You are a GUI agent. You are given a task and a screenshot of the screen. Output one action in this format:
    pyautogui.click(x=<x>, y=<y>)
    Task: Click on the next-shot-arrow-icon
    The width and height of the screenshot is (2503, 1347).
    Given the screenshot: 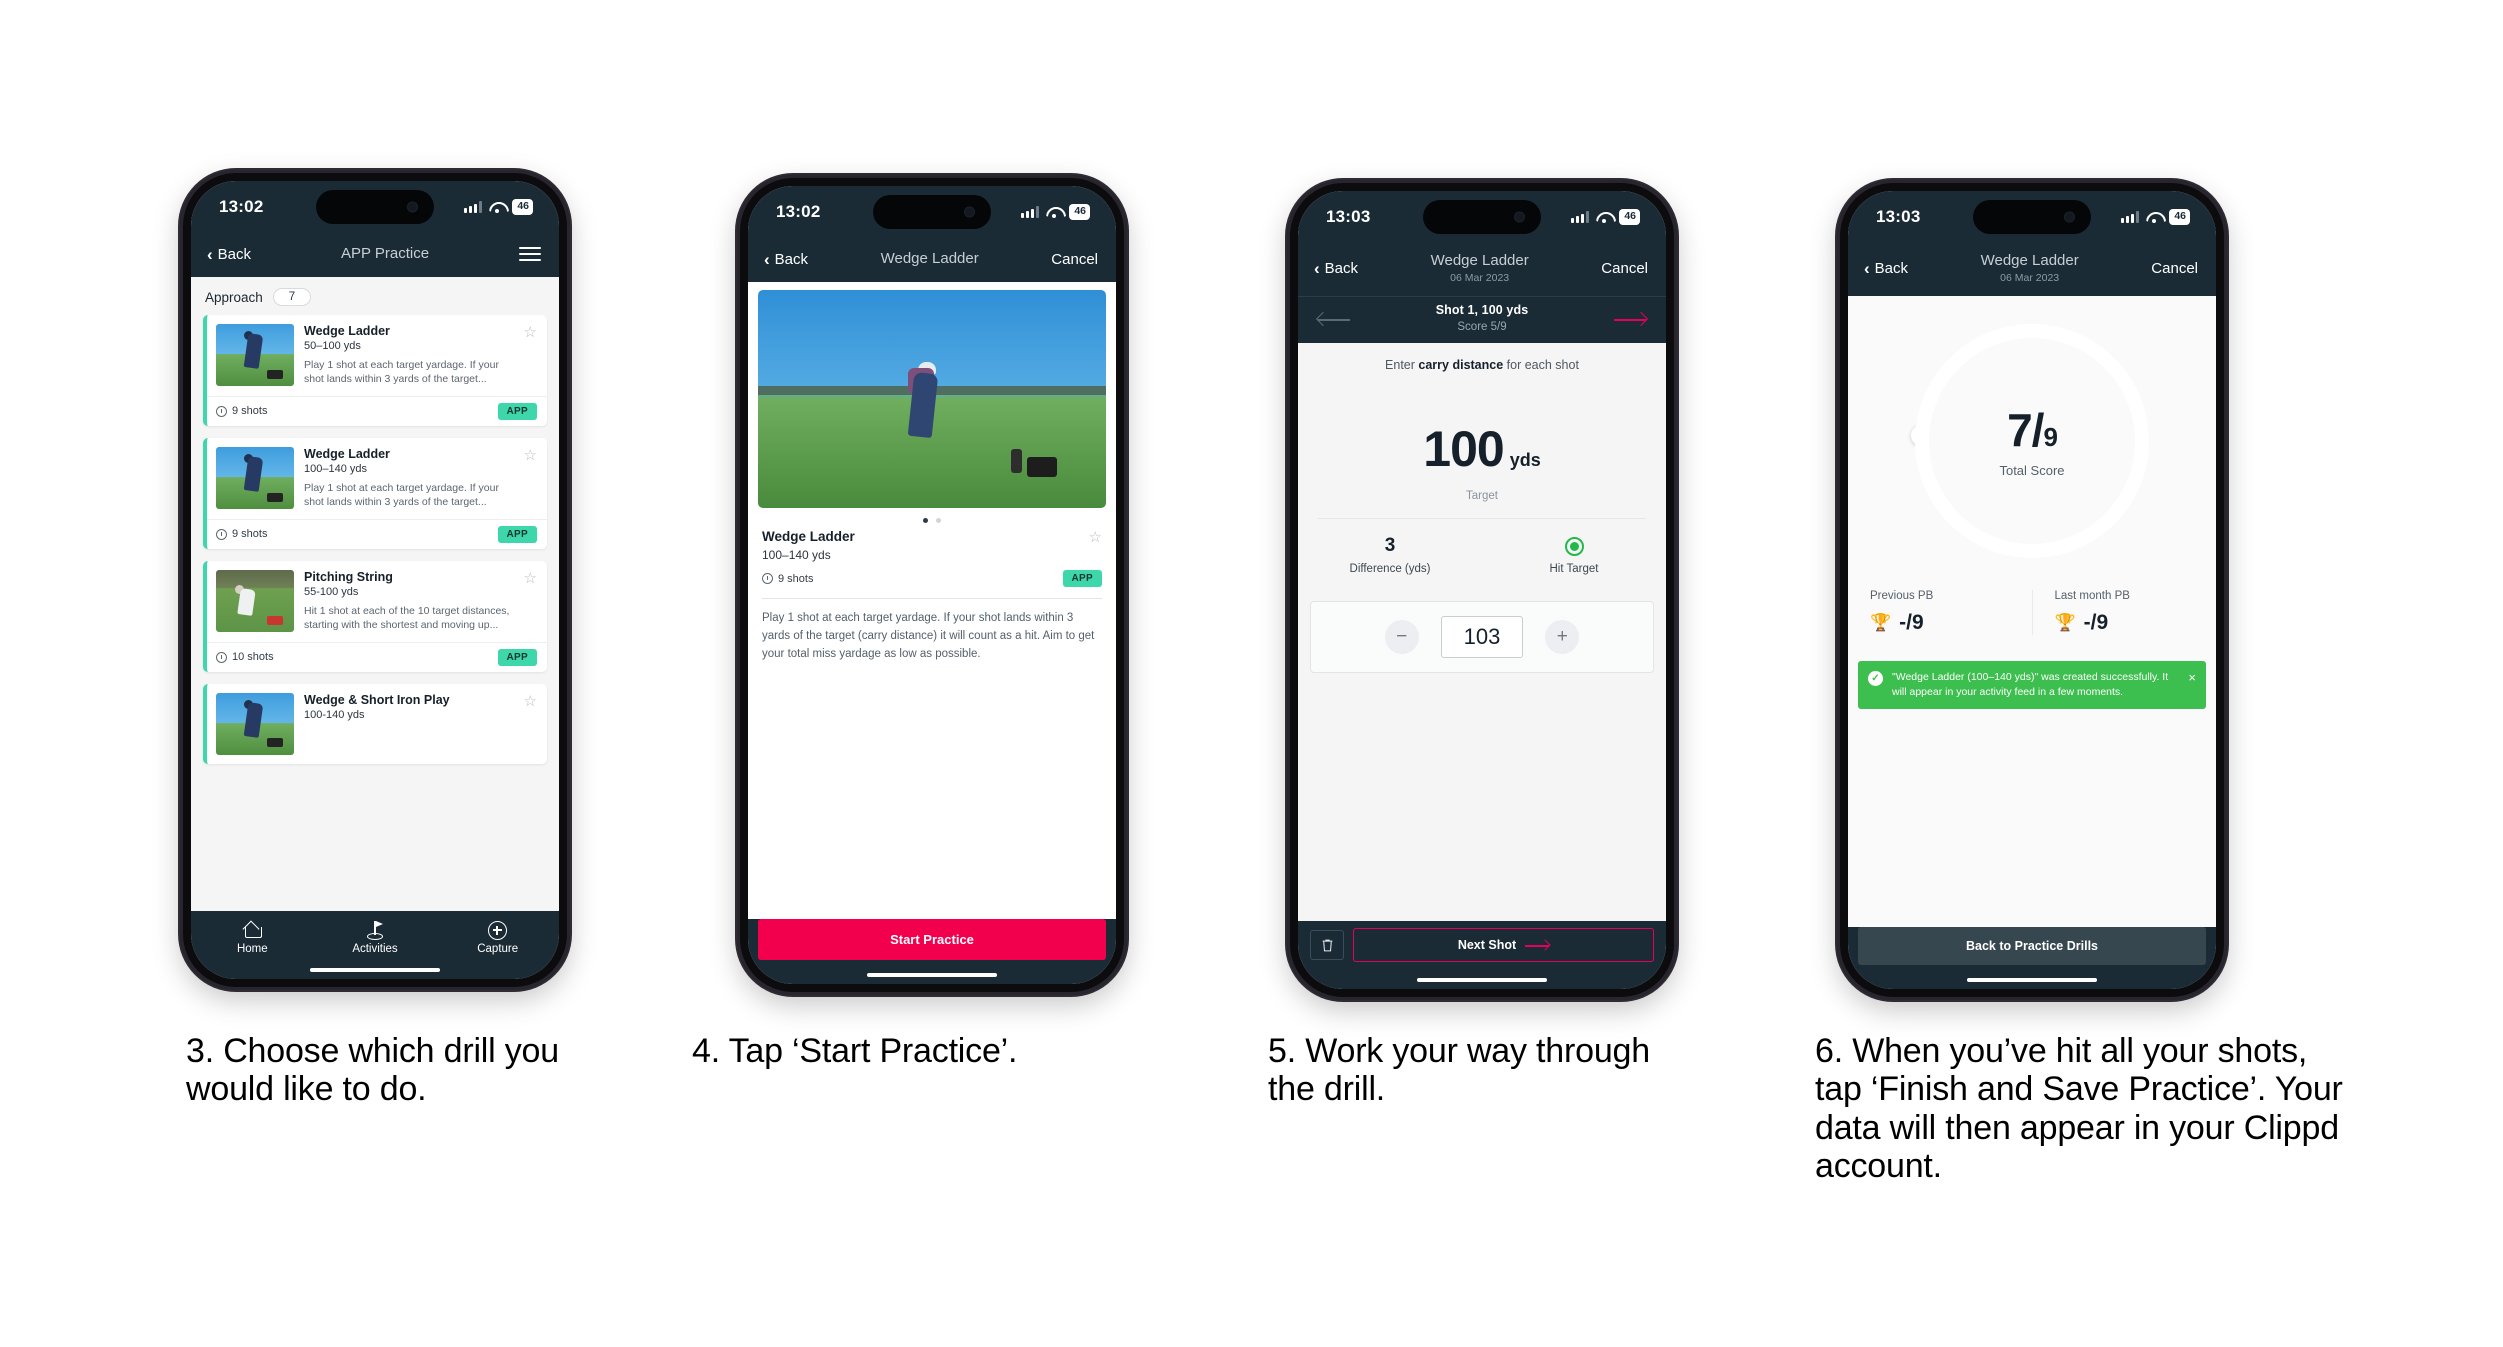 What is the action you would take?
    pyautogui.click(x=1630, y=319)
    